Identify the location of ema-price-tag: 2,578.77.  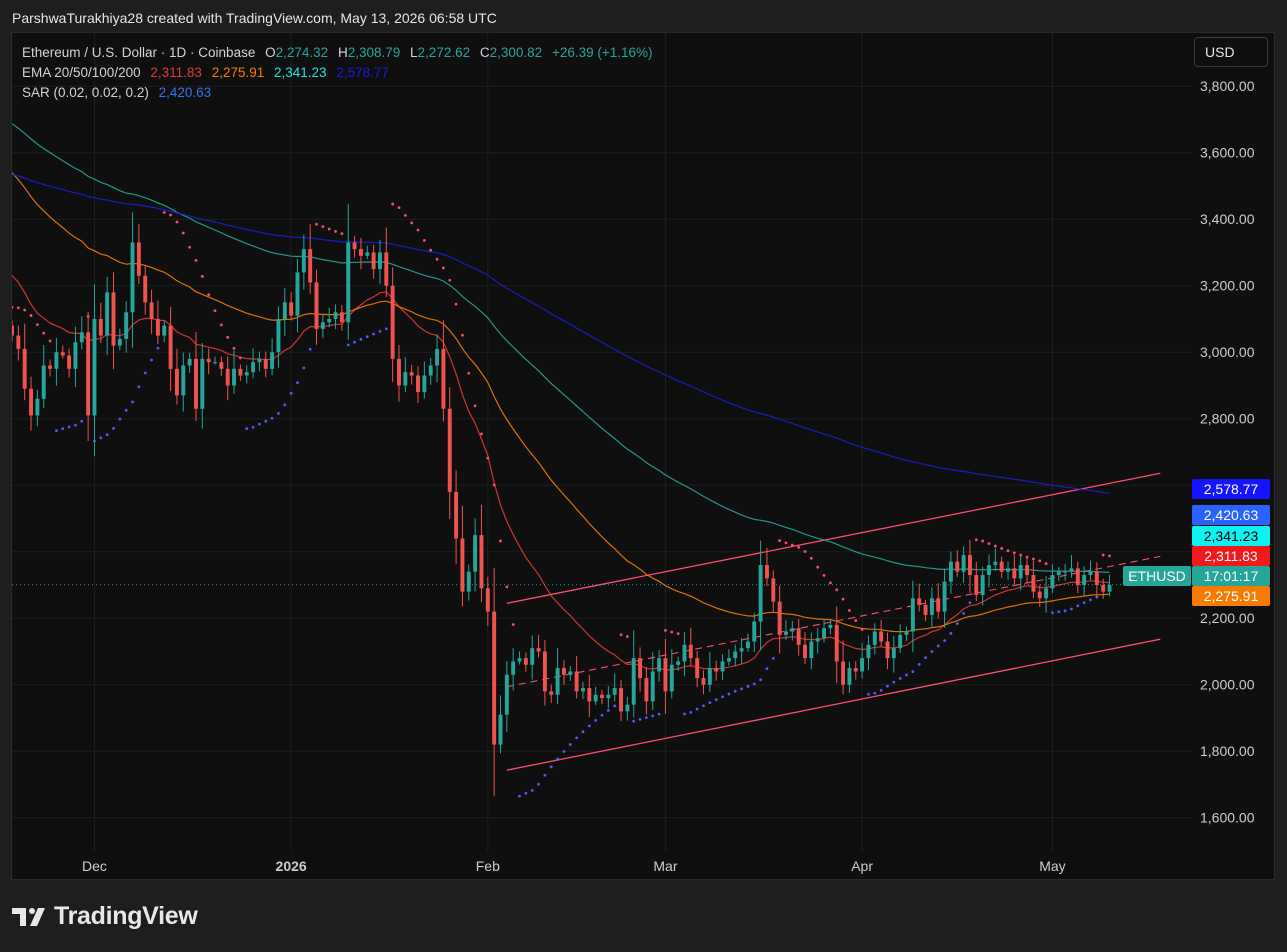
(1231, 489).